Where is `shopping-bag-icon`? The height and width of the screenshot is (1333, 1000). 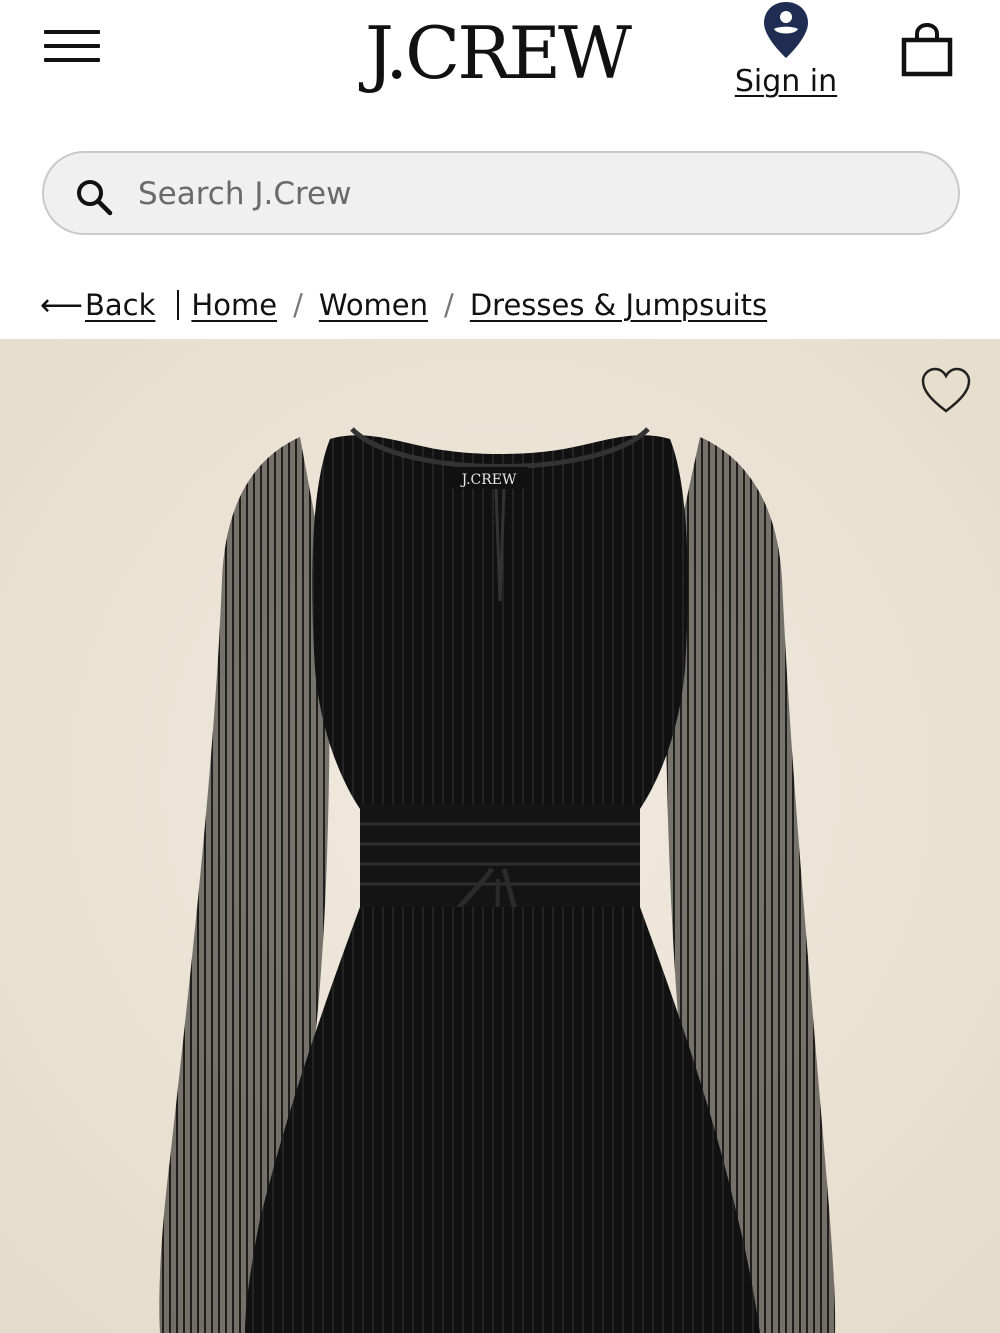
shopping-bag-icon is located at coordinates (927, 51).